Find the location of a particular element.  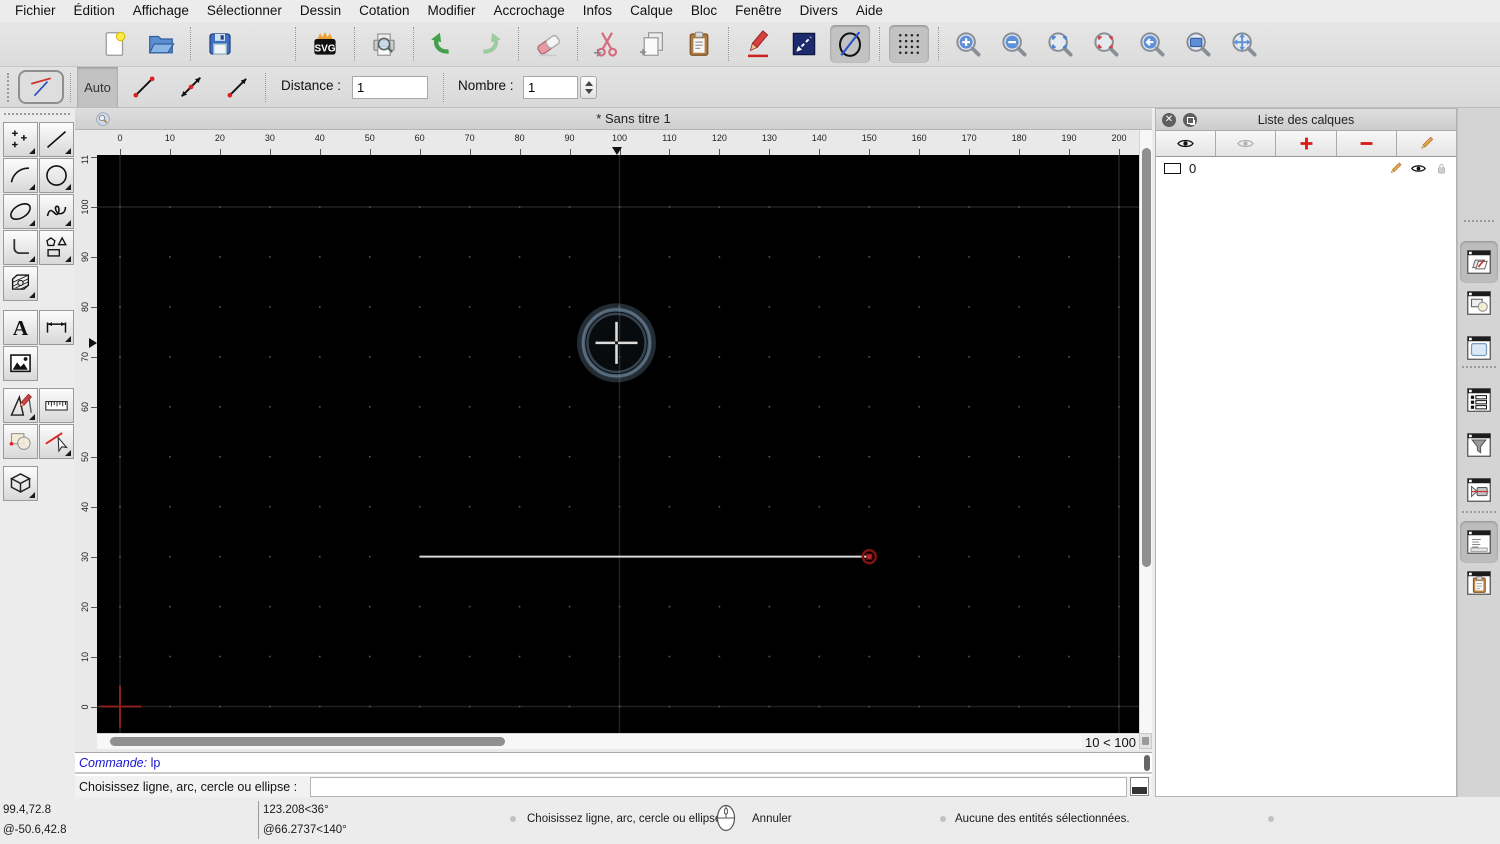

points-tool-button is located at coordinates (20, 139).